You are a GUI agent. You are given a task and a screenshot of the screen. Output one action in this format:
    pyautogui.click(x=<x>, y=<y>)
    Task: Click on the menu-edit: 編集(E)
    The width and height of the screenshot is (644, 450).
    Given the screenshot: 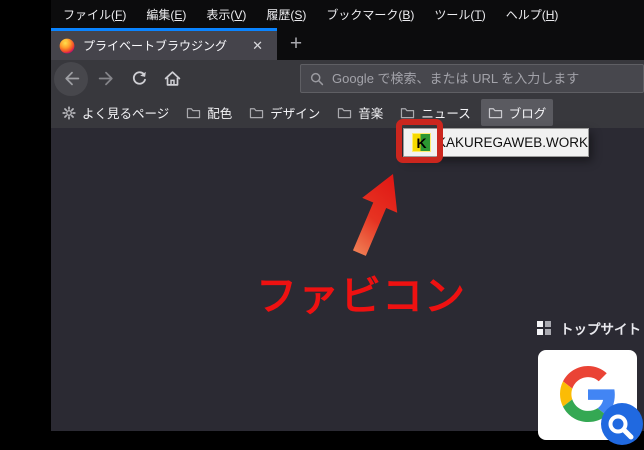 What is the action you would take?
    pyautogui.click(x=166, y=14)
    